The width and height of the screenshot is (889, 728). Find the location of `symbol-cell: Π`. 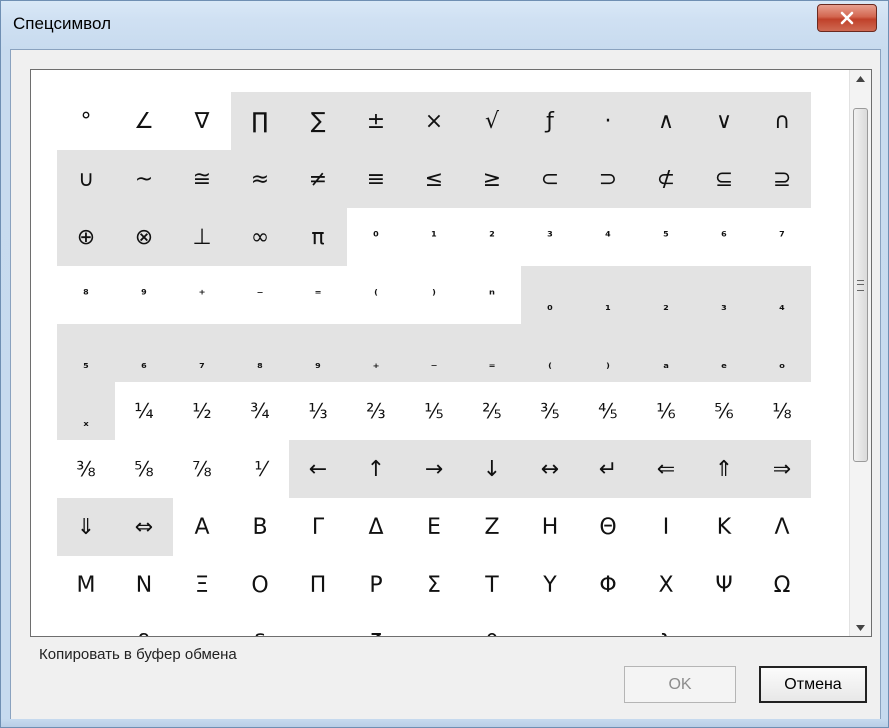

symbol-cell: Π is located at coordinates (318, 585).